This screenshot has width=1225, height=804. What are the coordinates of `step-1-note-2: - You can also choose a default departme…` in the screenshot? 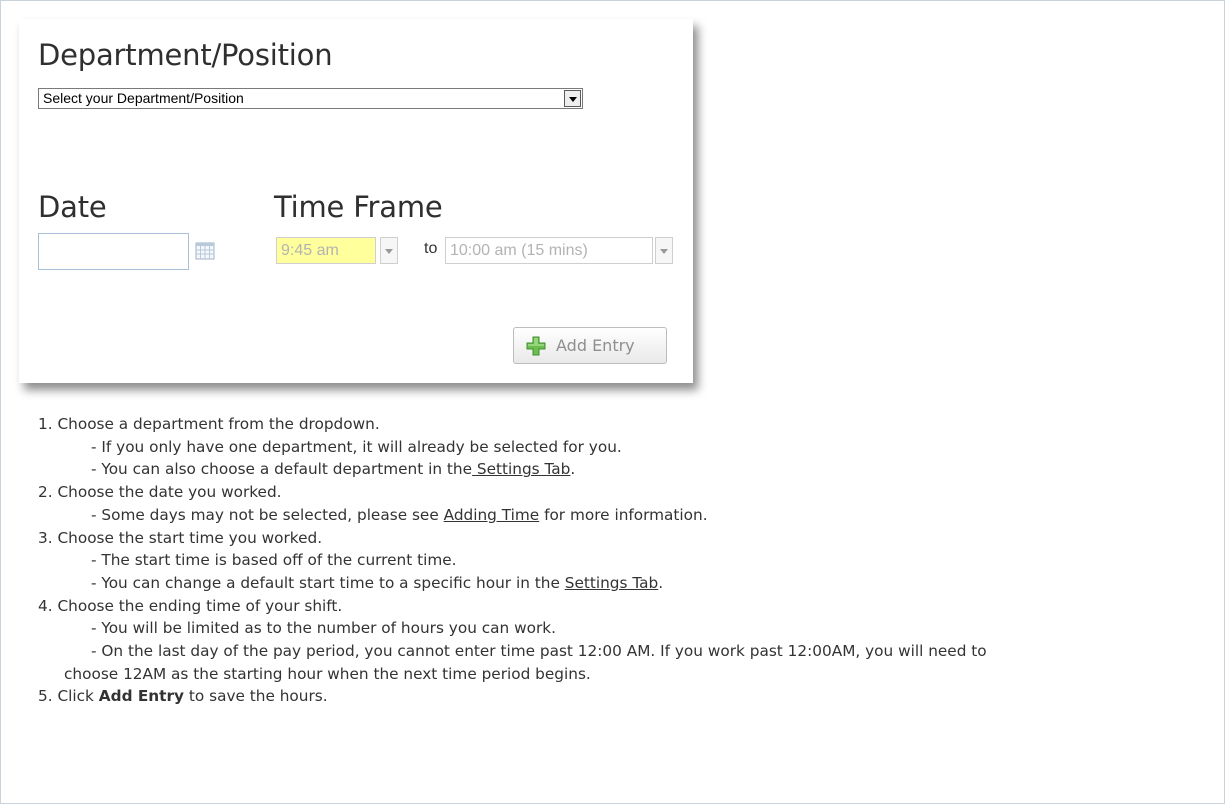 It's located at (623, 469).